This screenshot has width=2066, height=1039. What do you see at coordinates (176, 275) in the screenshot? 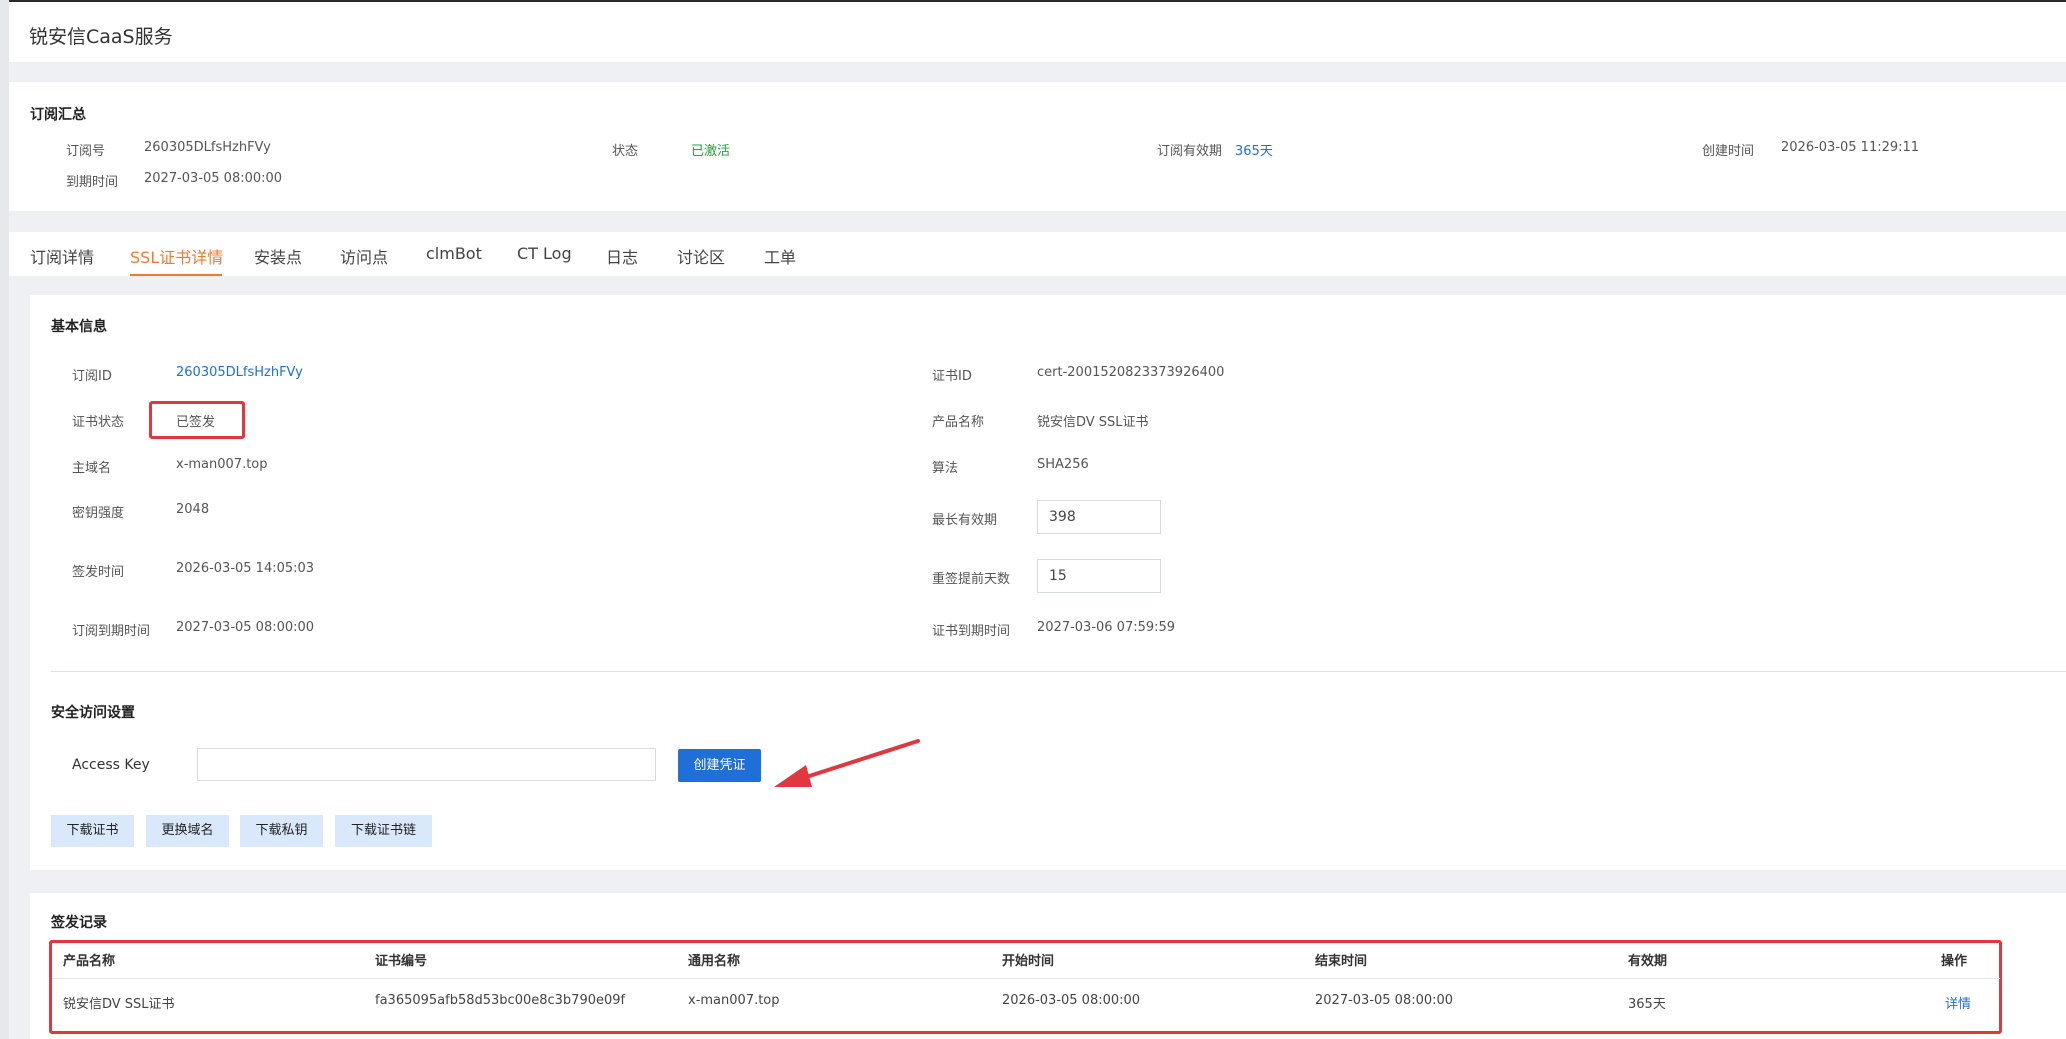
I see `active-tab-indicator` at bounding box center [176, 275].